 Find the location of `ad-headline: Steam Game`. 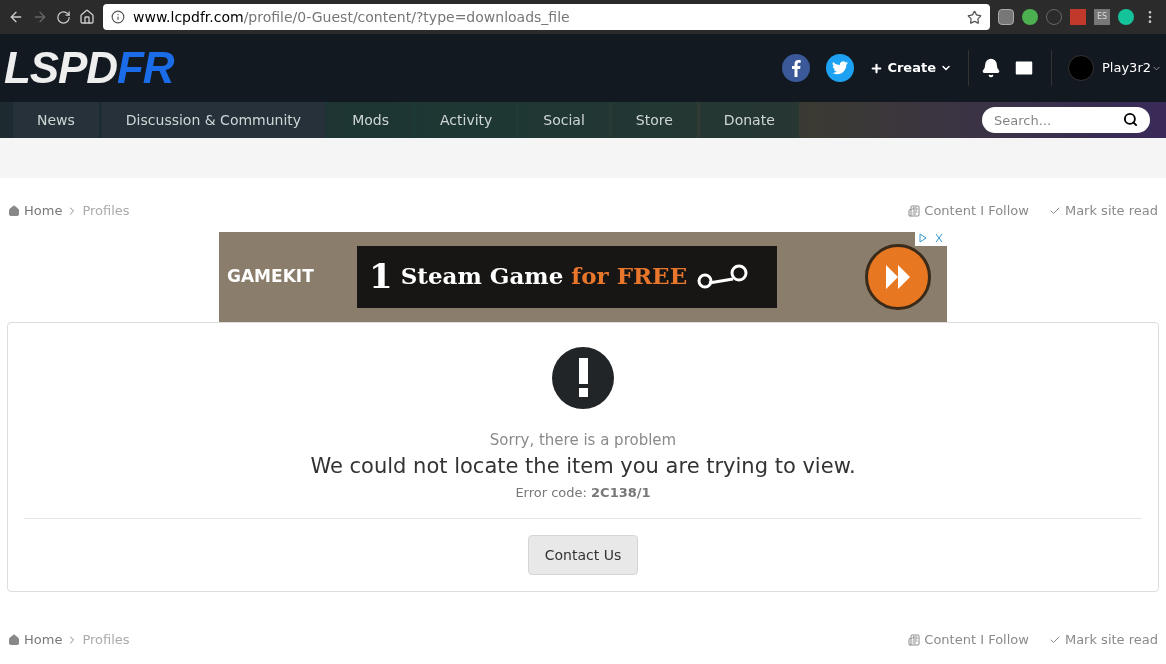

ad-headline: Steam Game is located at coordinates (482, 276).